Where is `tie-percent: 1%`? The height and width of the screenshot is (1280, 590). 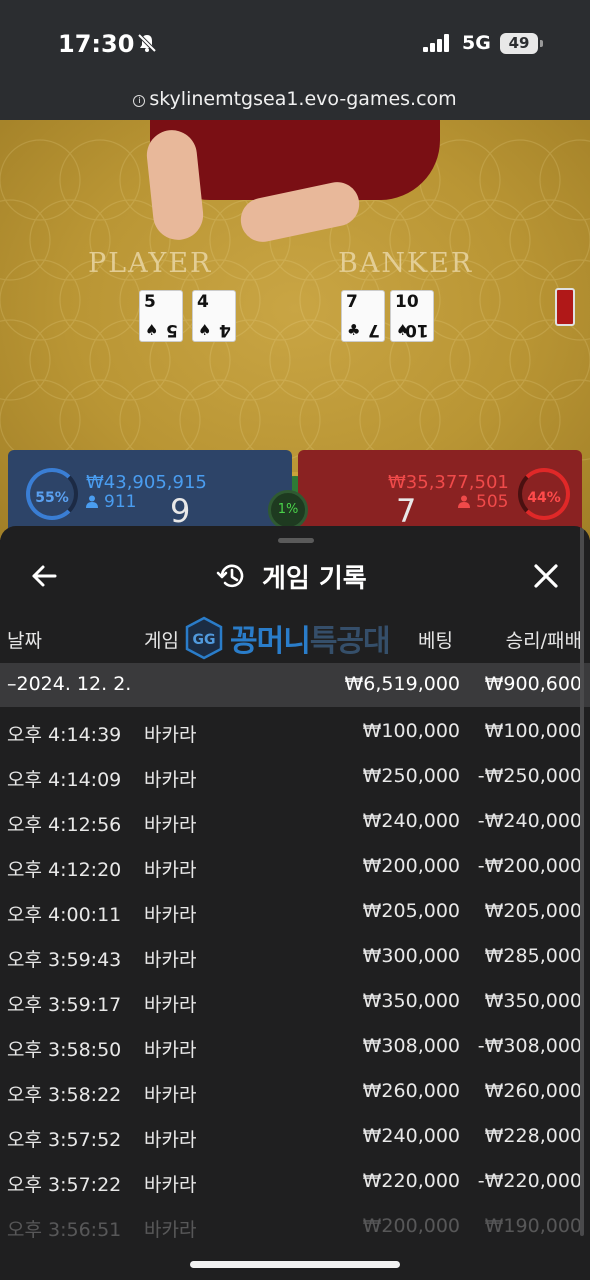 tie-percent: 1% is located at coordinates (288, 510).